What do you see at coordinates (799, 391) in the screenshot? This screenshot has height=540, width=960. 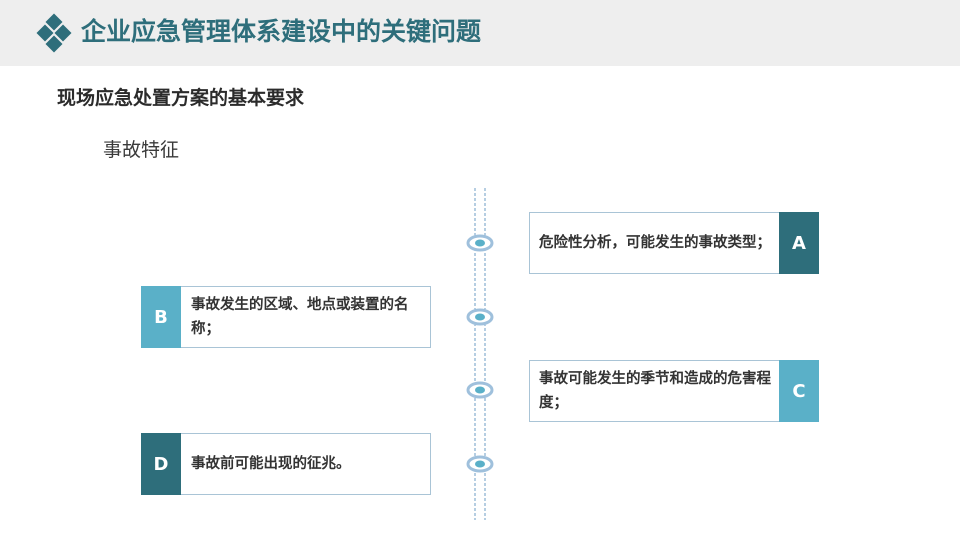 I see `item-badge: C` at bounding box center [799, 391].